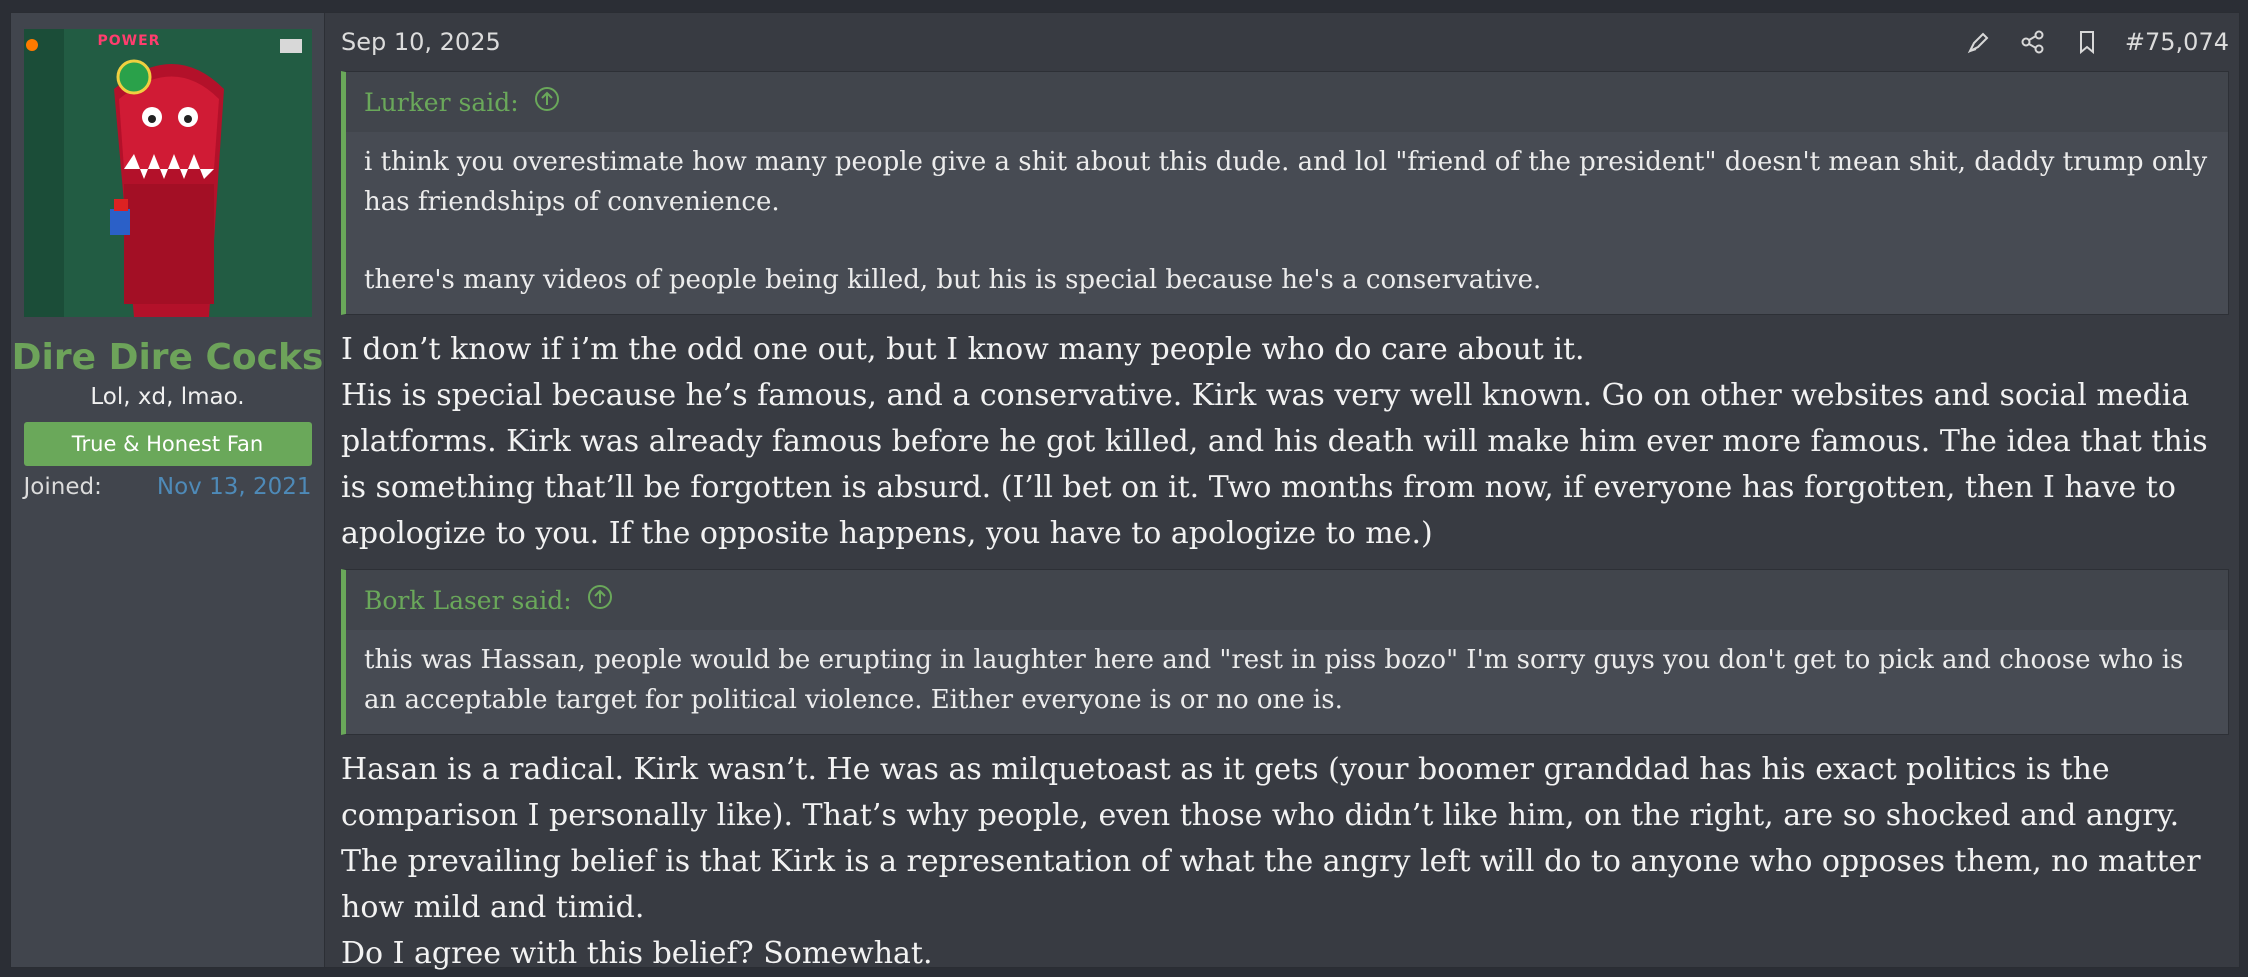 The image size is (2248, 977). I want to click on quote-header-2: Bork Laser said:, so click(1287, 600).